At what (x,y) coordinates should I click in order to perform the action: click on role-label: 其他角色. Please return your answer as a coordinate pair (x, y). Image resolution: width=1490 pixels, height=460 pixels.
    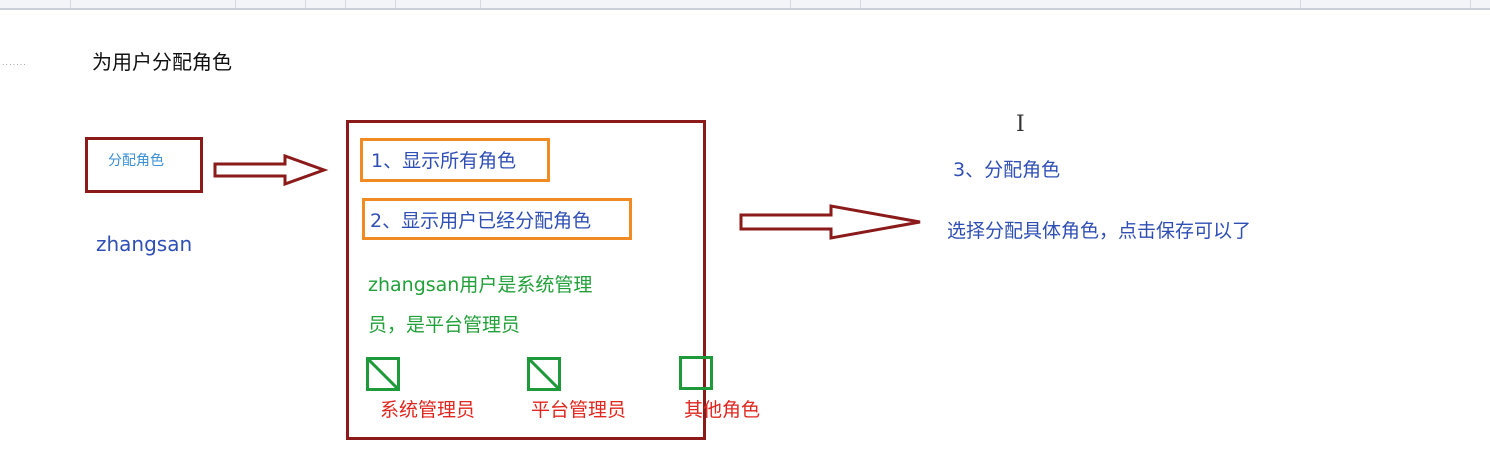
    Looking at the image, I should click on (722, 410).